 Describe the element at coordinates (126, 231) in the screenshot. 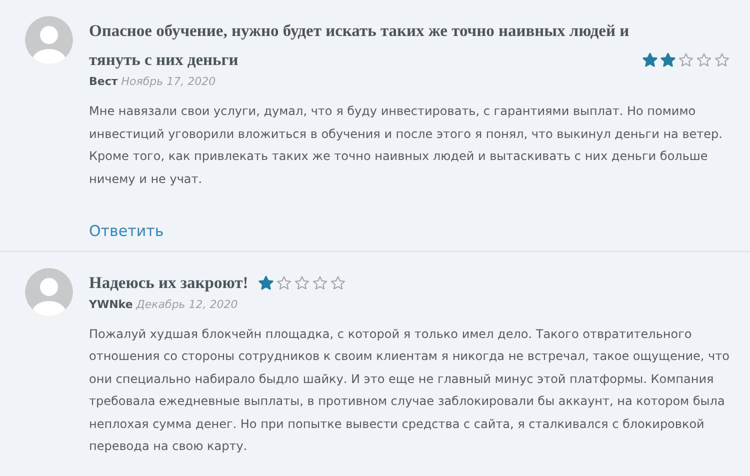

I see `reply-link: Ответить` at that location.